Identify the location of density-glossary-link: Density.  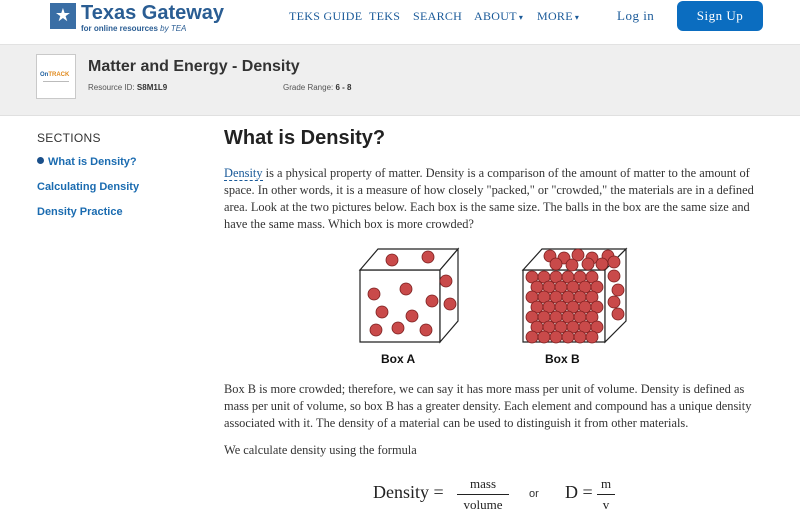
(243, 173).